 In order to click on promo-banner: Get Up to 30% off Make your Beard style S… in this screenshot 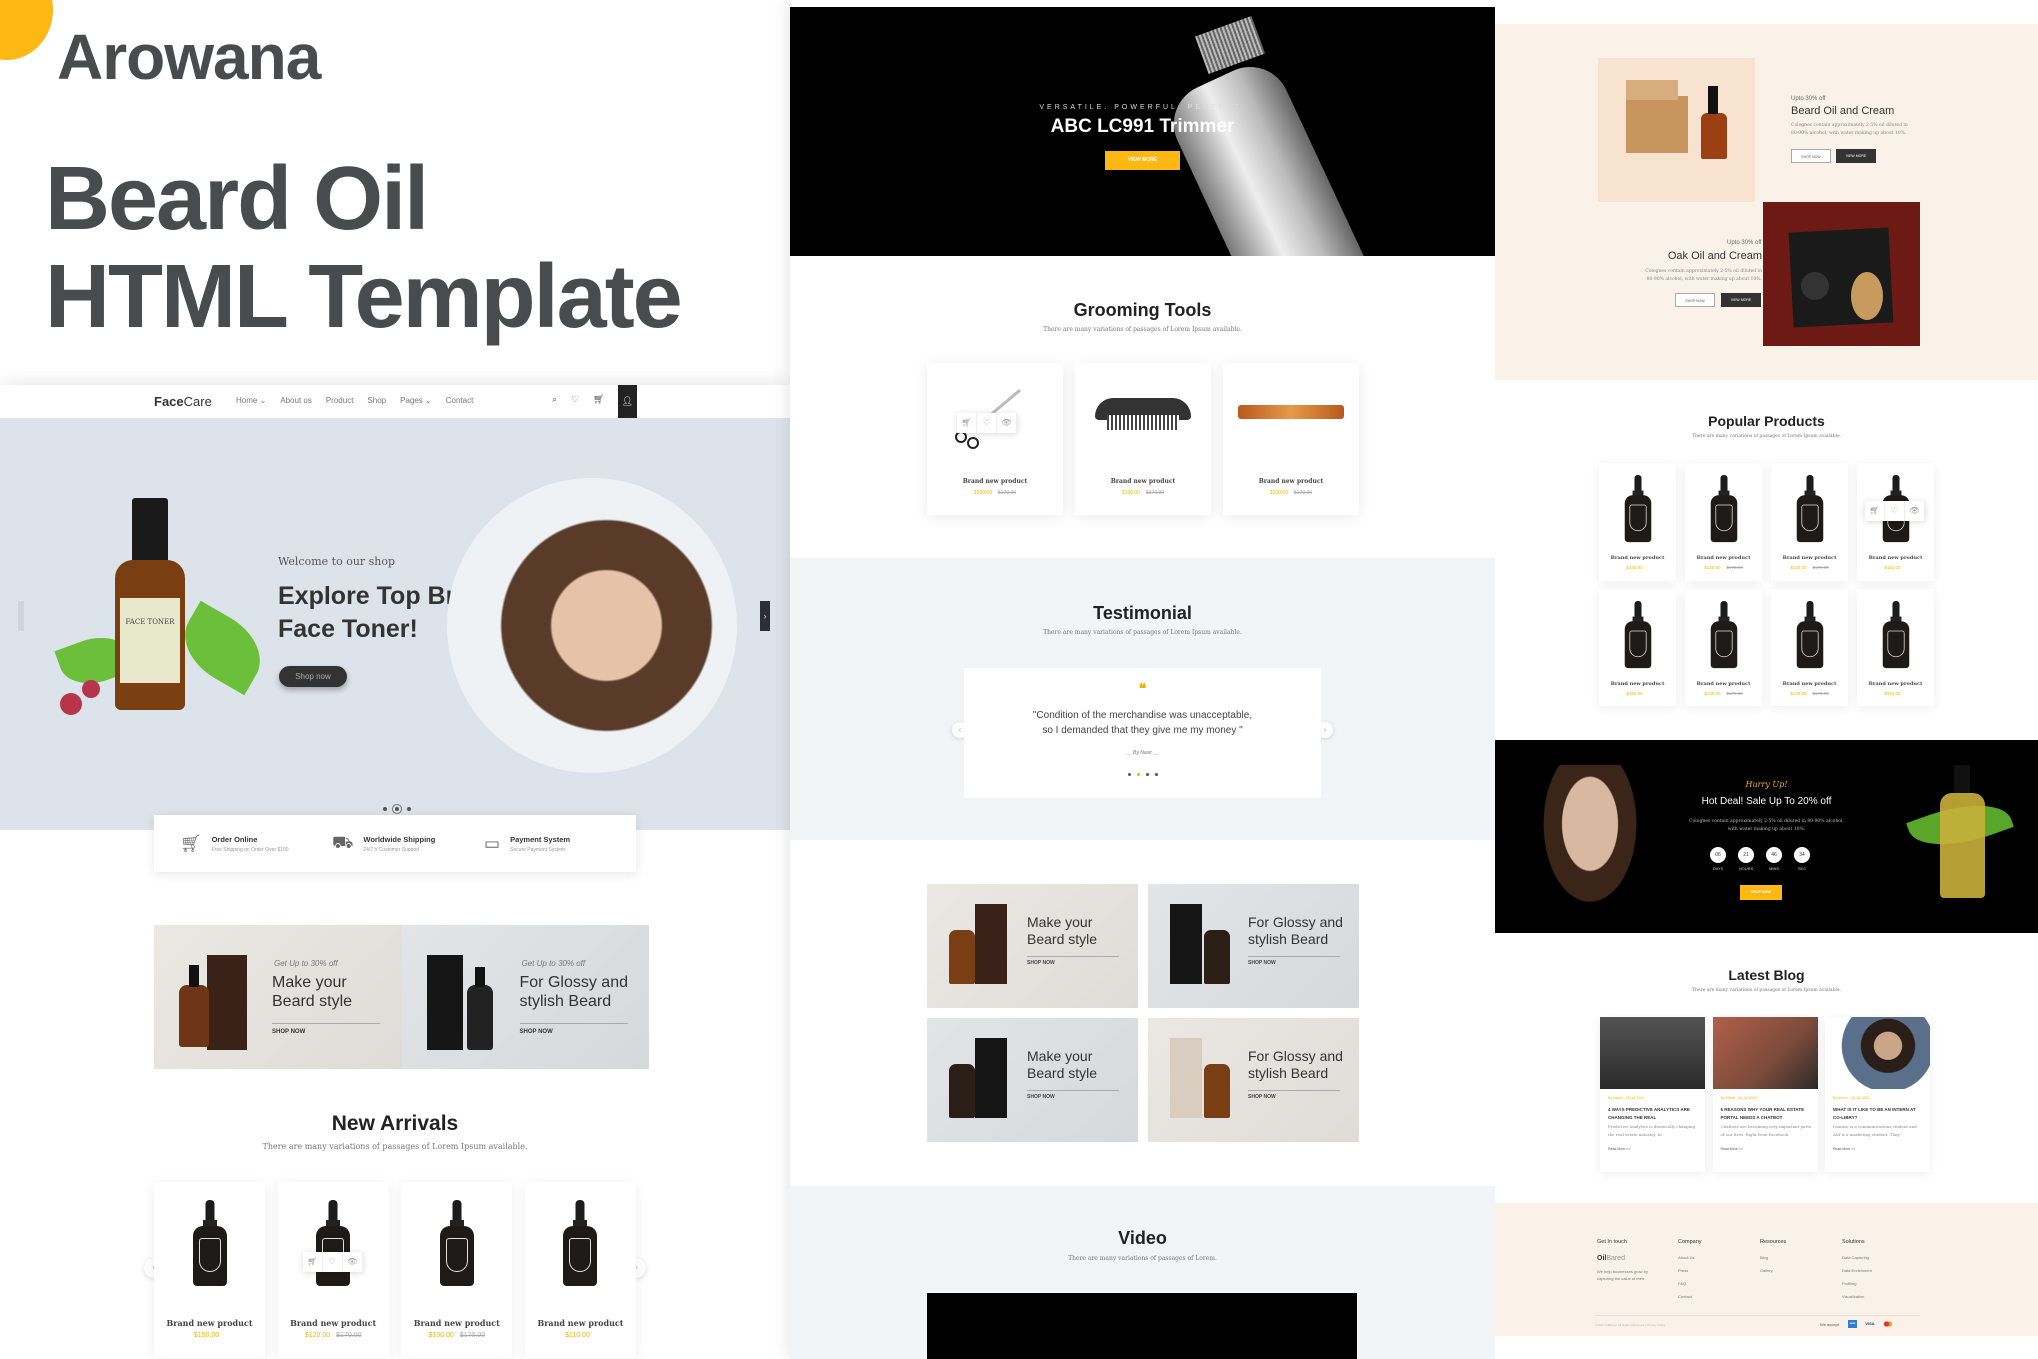, I will do `click(278, 997)`.